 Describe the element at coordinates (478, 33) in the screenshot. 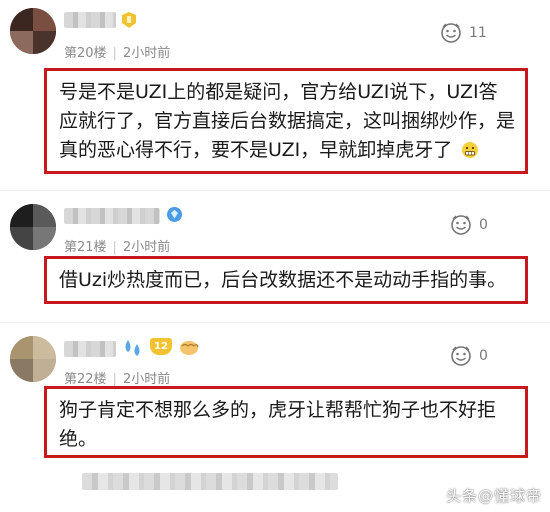

I see `like-count: 11` at that location.